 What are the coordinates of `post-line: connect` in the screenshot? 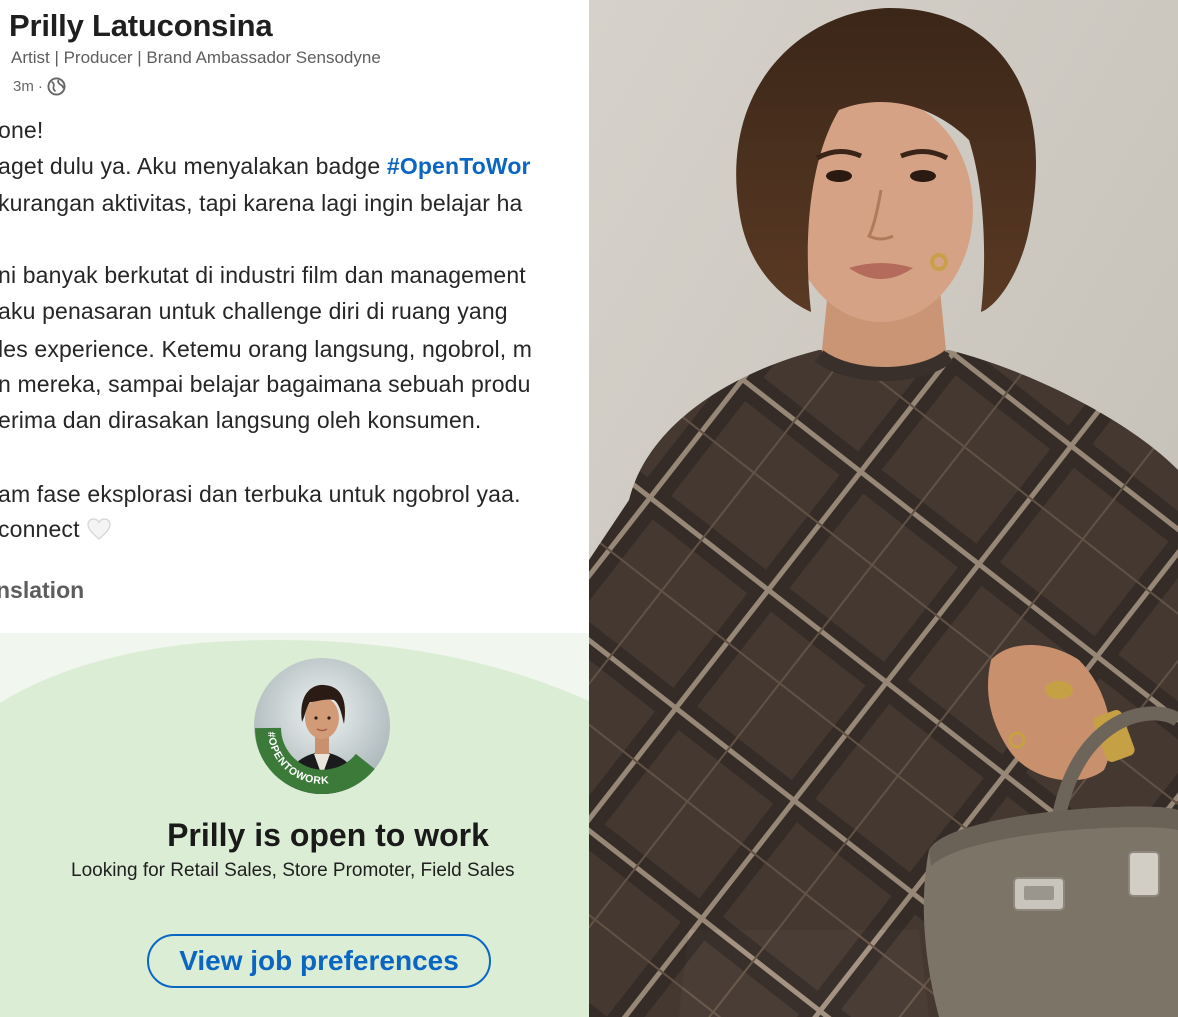 It's located at (56, 531).